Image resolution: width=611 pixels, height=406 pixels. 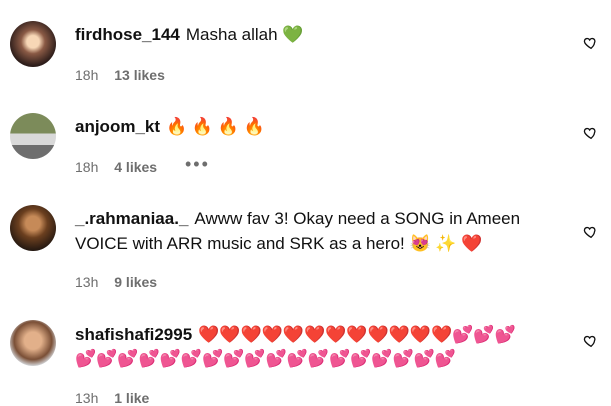 What do you see at coordinates (135, 167) in the screenshot?
I see `comment-likes: 4 likes` at bounding box center [135, 167].